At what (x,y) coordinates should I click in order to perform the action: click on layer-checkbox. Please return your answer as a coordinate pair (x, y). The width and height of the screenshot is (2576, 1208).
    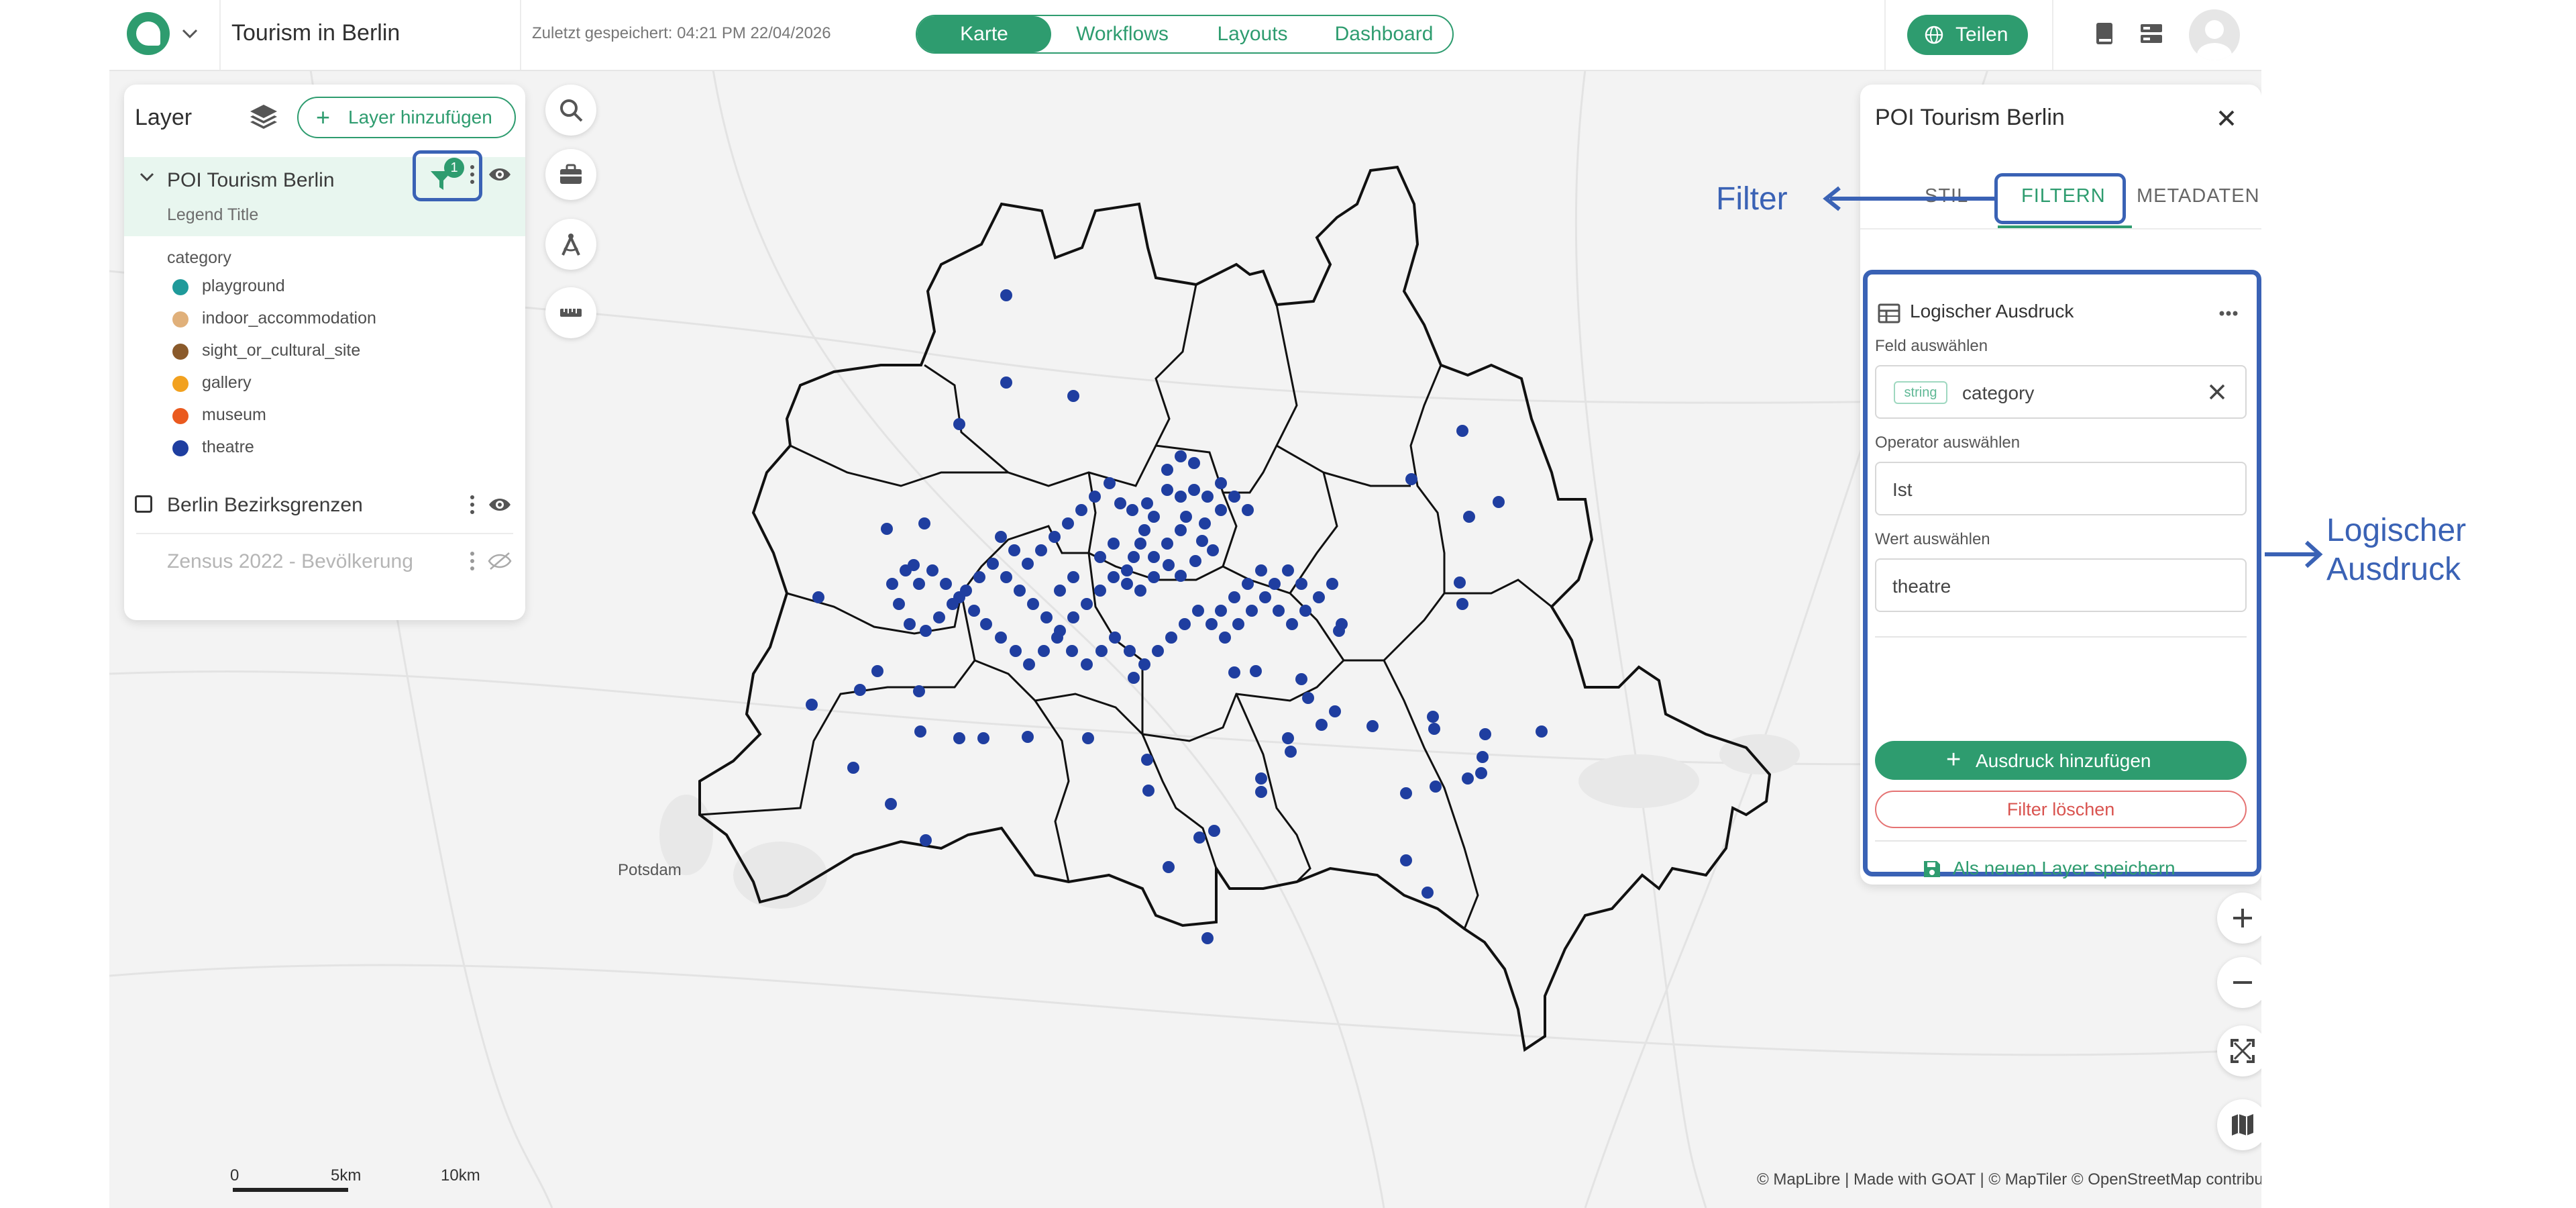
    Looking at the image, I should click on (143, 504).